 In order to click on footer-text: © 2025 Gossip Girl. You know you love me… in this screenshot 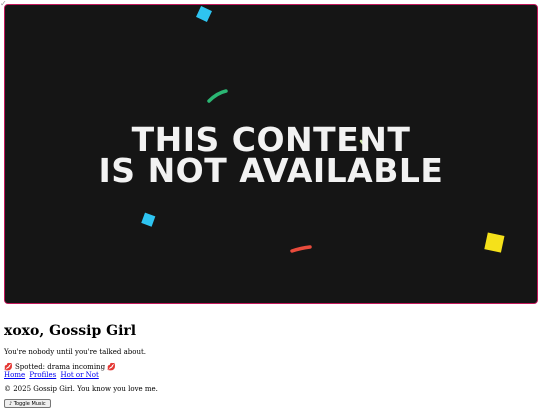, I will do `click(81, 389)`.